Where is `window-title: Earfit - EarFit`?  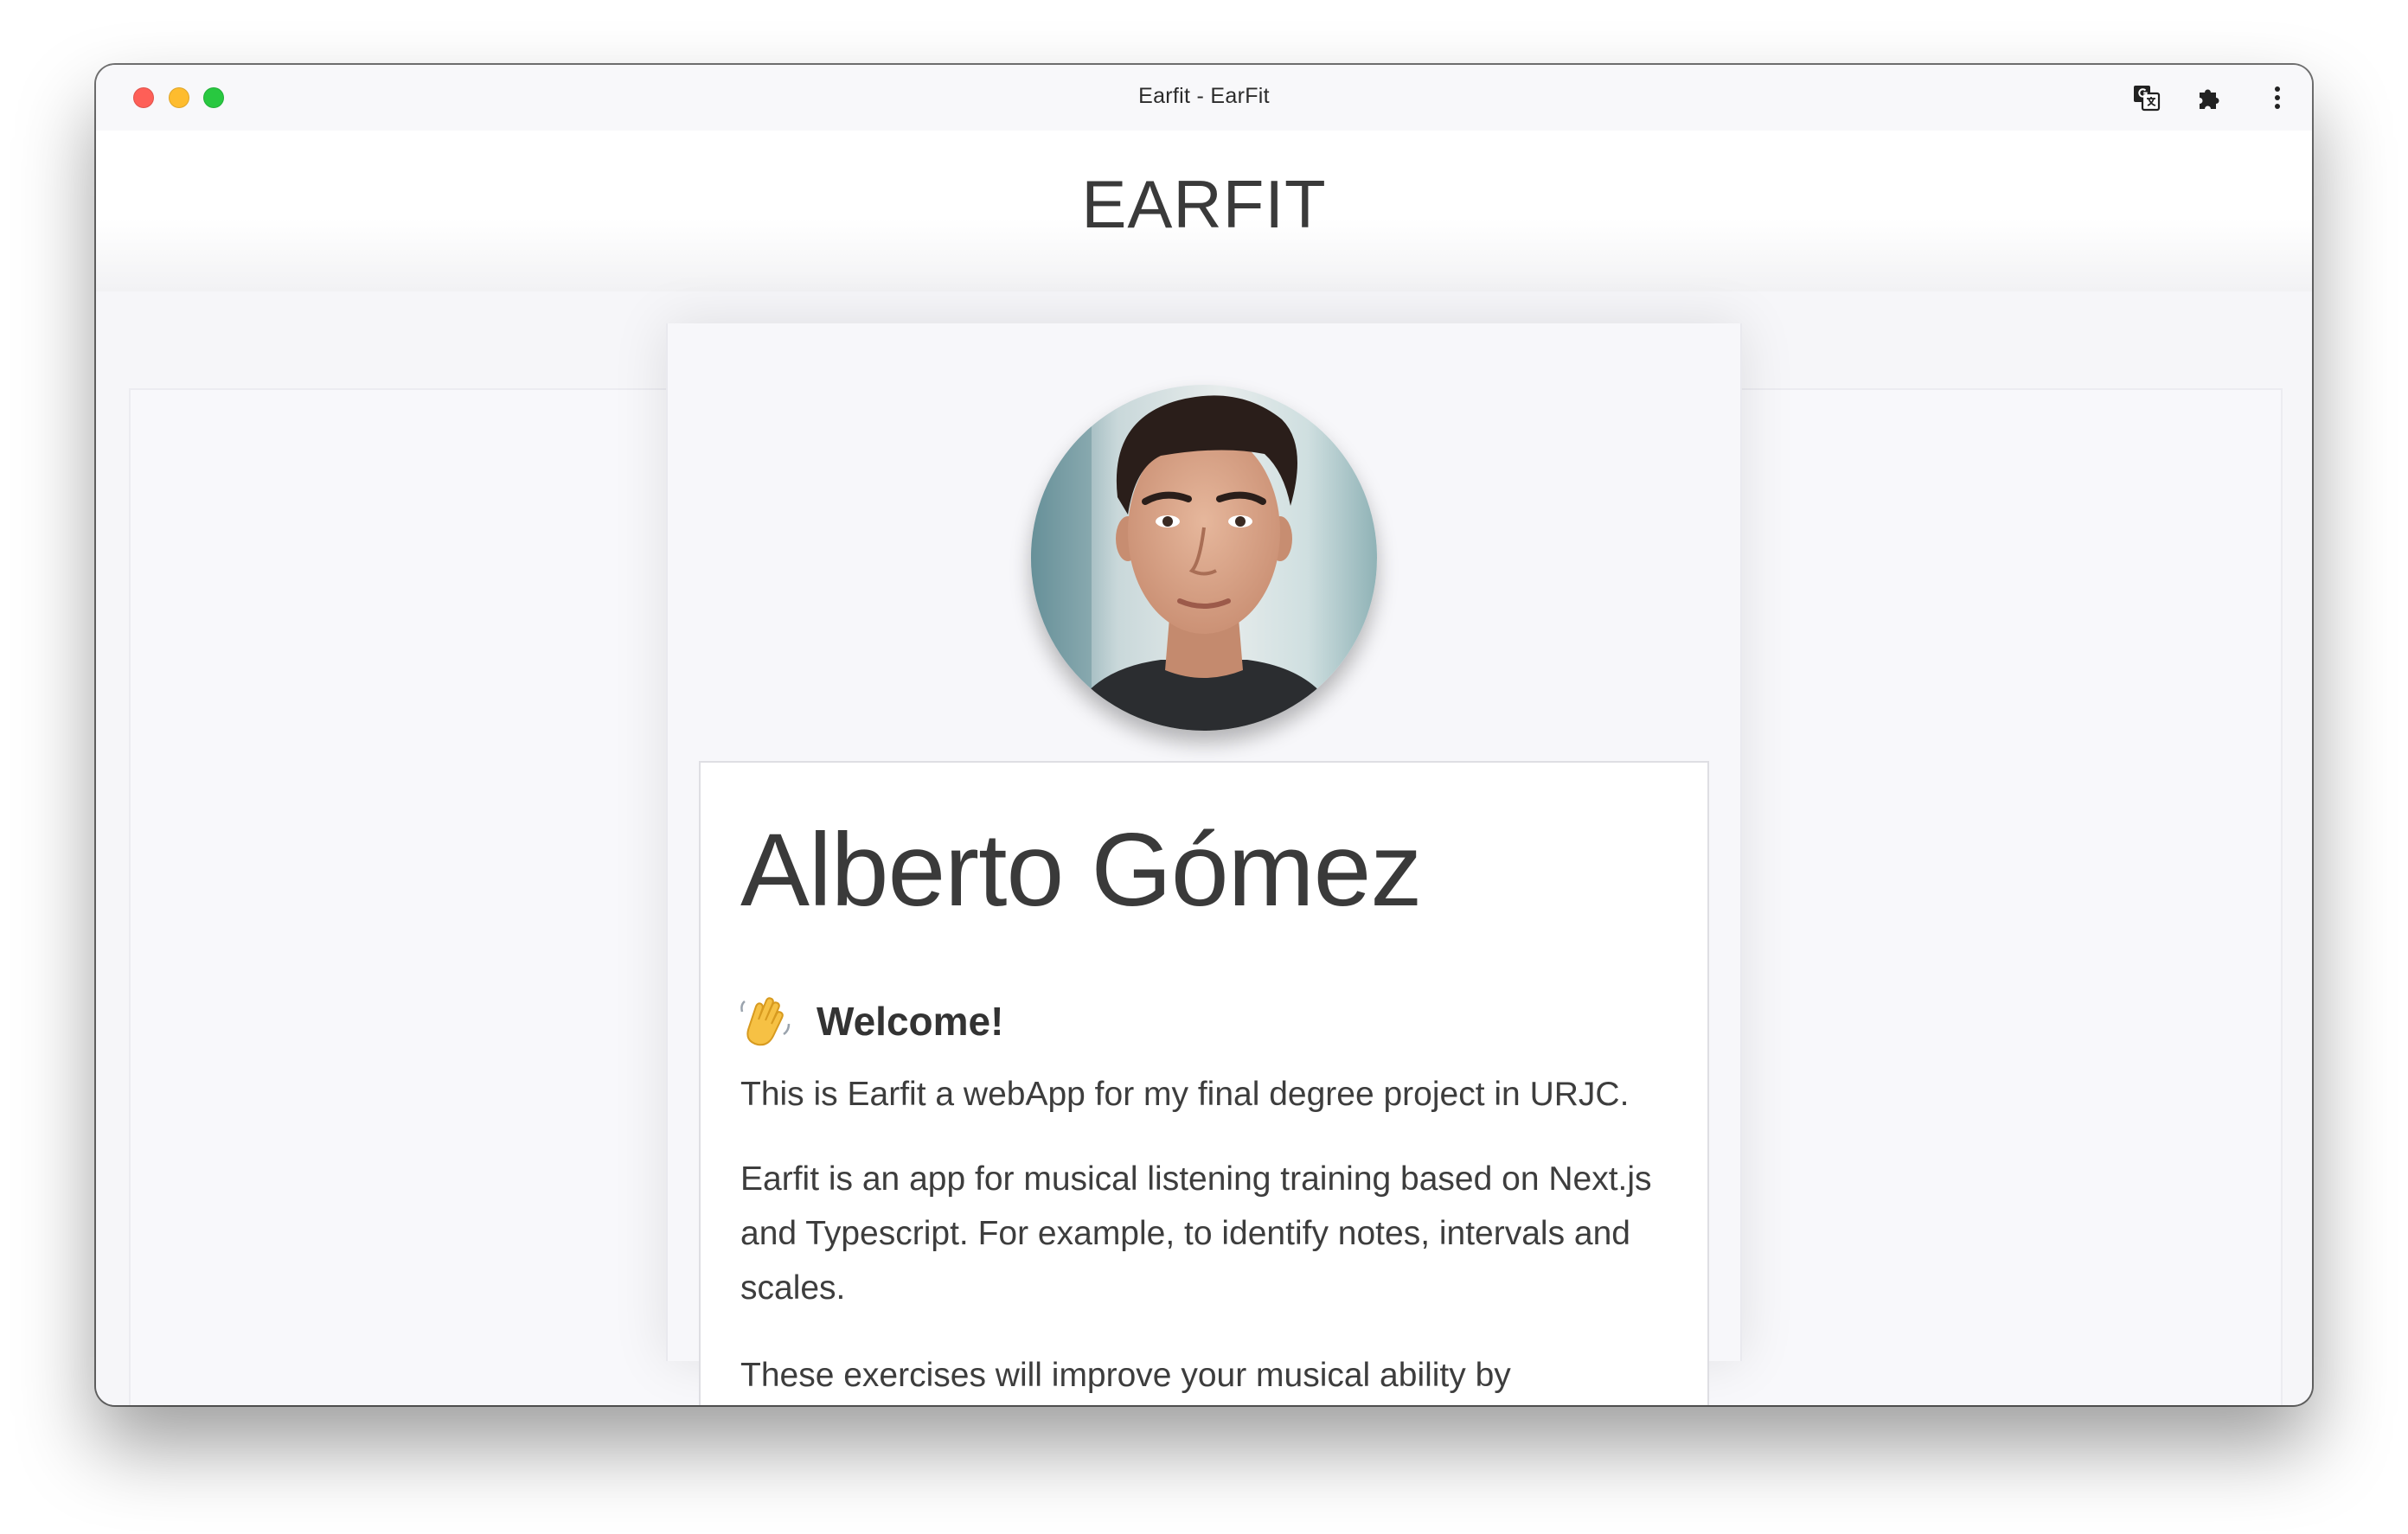 window-title: Earfit - EarFit is located at coordinates (1204, 96).